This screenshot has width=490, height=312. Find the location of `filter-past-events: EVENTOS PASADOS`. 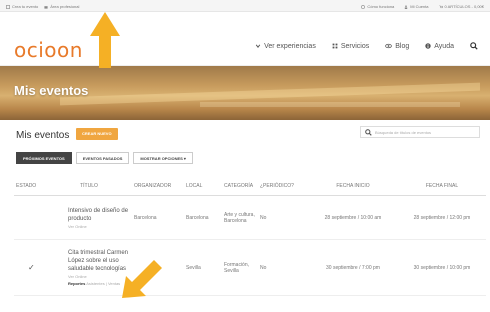

filter-past-events: EVENTOS PASADOS is located at coordinates (102, 158).